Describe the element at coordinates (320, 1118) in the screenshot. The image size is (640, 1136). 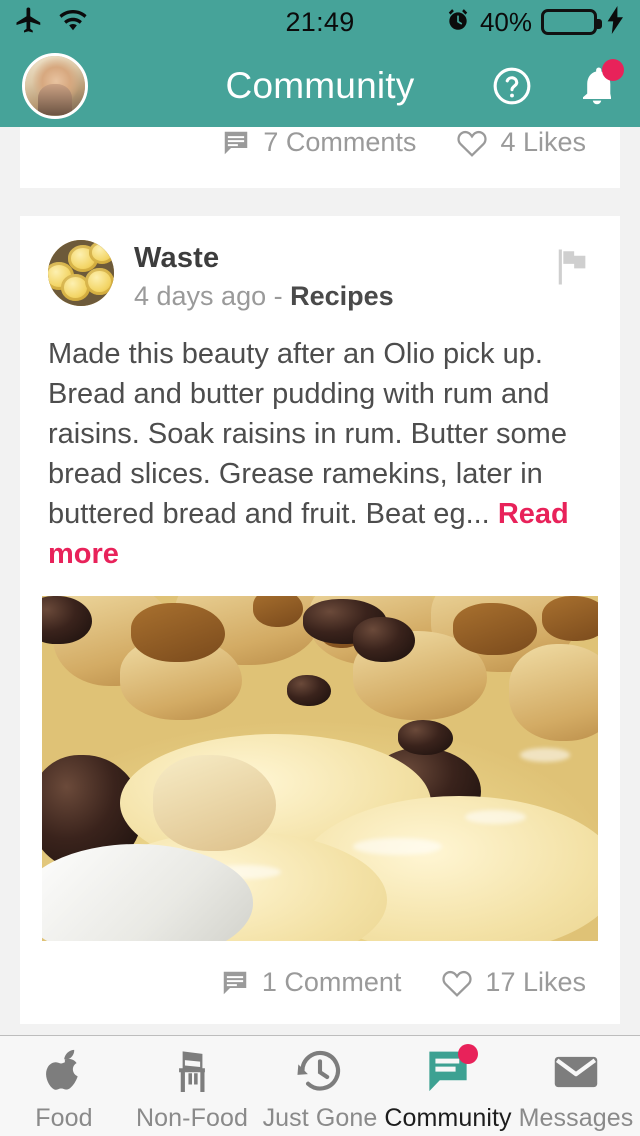
I see `tab-label: Just Gone` at that location.